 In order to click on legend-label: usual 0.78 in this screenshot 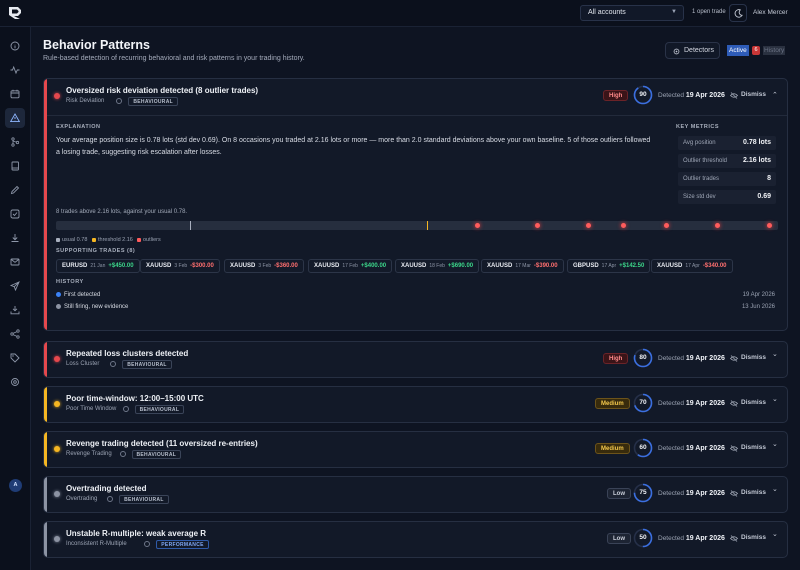, I will do `click(75, 240)`.